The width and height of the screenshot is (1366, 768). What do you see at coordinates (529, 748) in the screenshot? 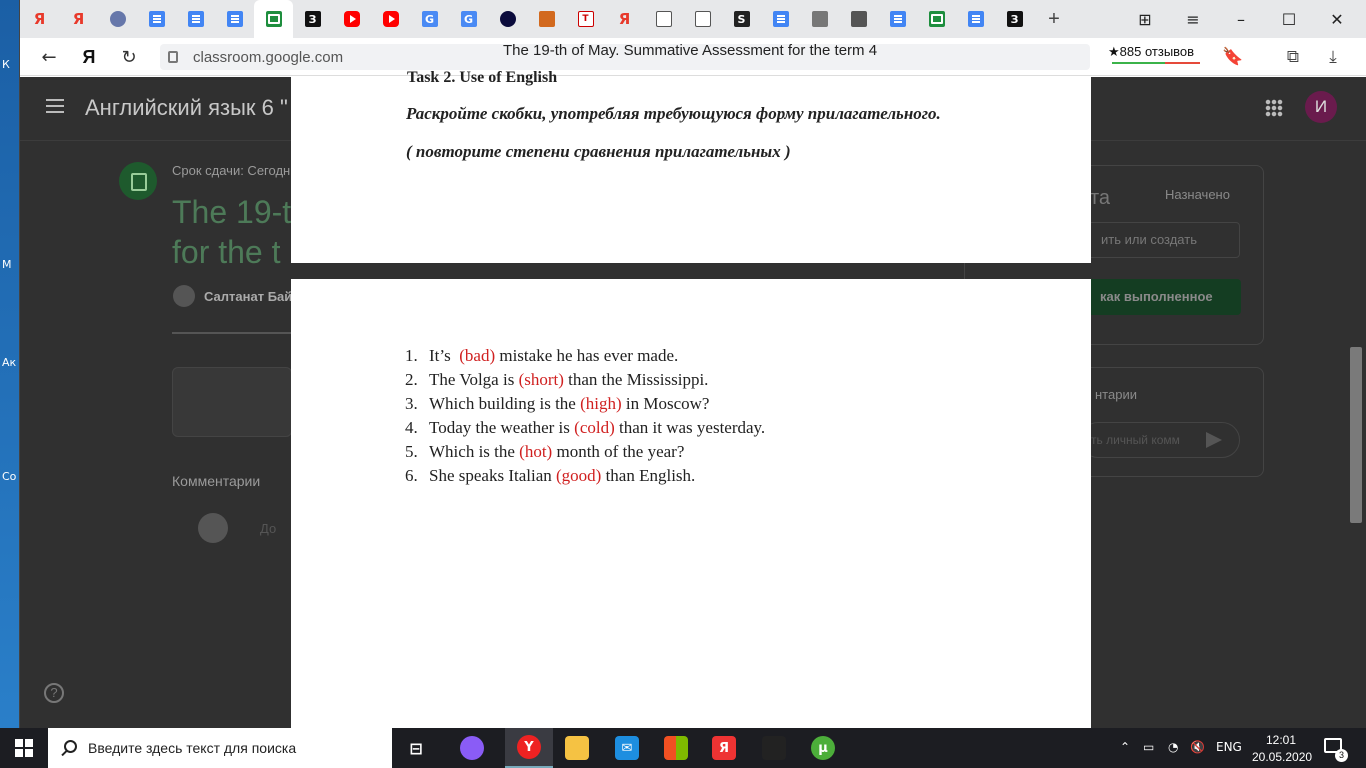
I see `yandex-browser-button: Y` at bounding box center [529, 748].